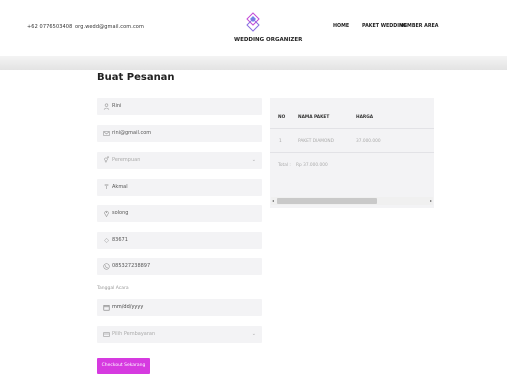 The height and width of the screenshot is (391, 507). I want to click on table-cell-no: 1, so click(280, 141).